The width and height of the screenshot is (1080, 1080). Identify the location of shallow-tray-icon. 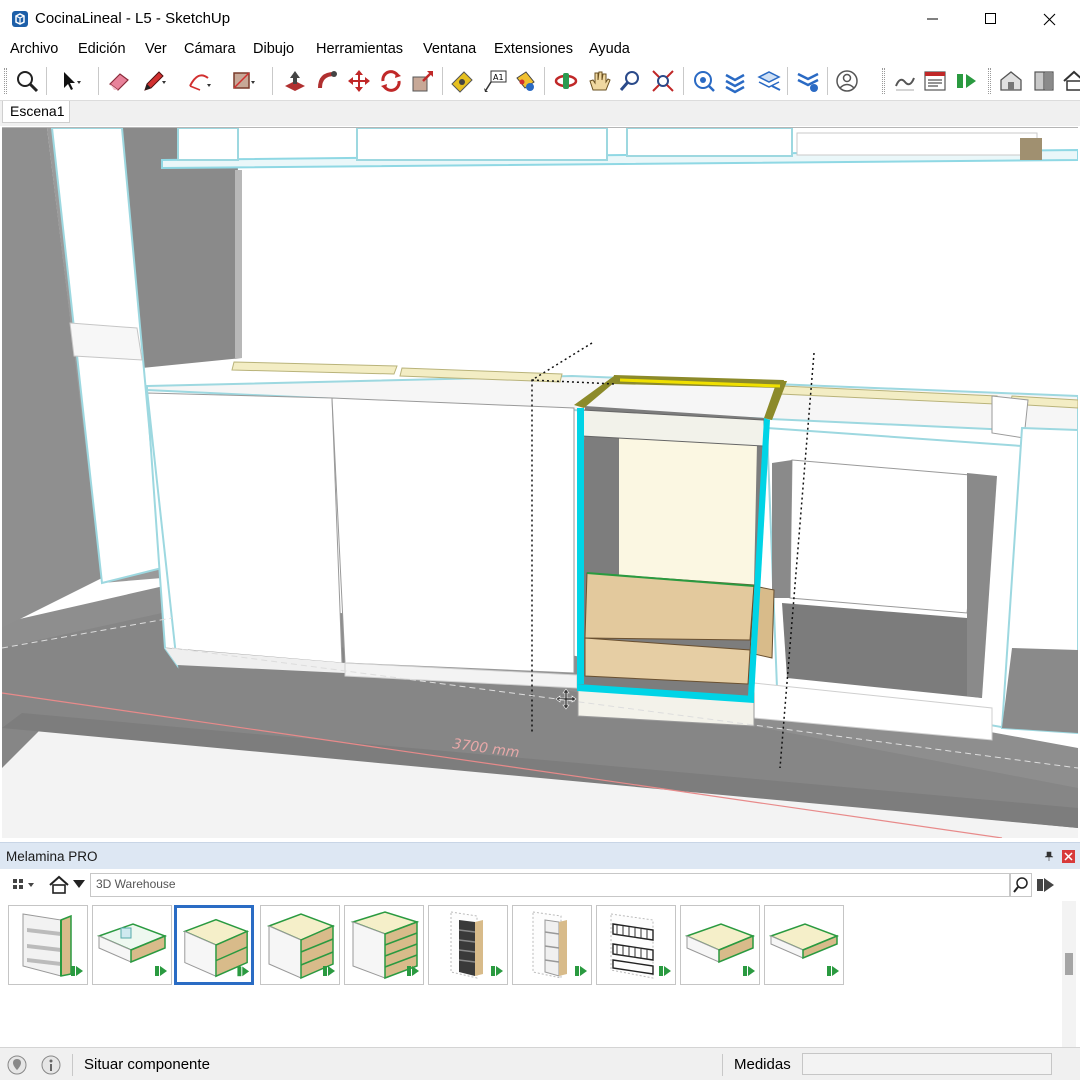
(804, 949).